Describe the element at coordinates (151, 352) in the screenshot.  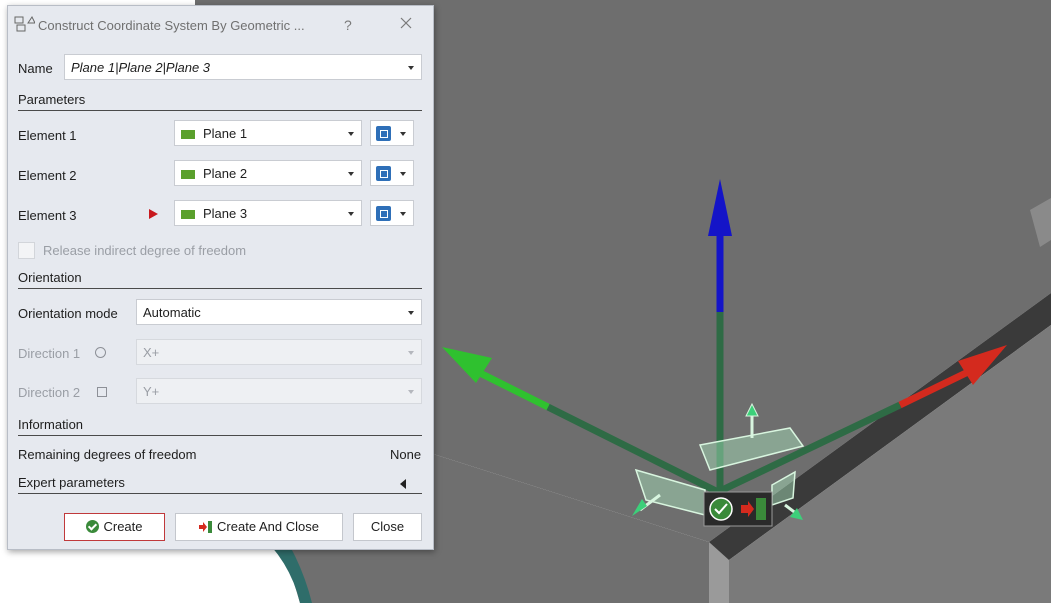
I see `direction-1-value: X+` at that location.